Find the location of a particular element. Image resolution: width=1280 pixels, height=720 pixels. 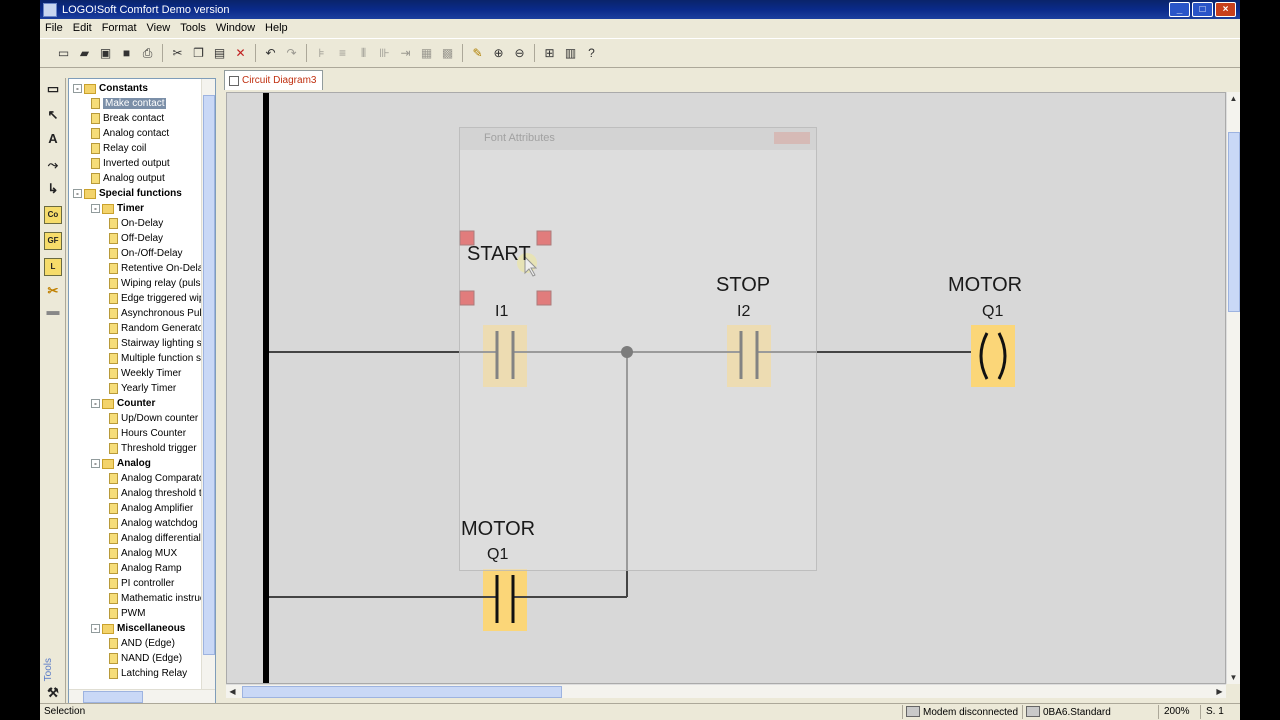

tree-item: Inverted output is located at coordinates (136, 163).